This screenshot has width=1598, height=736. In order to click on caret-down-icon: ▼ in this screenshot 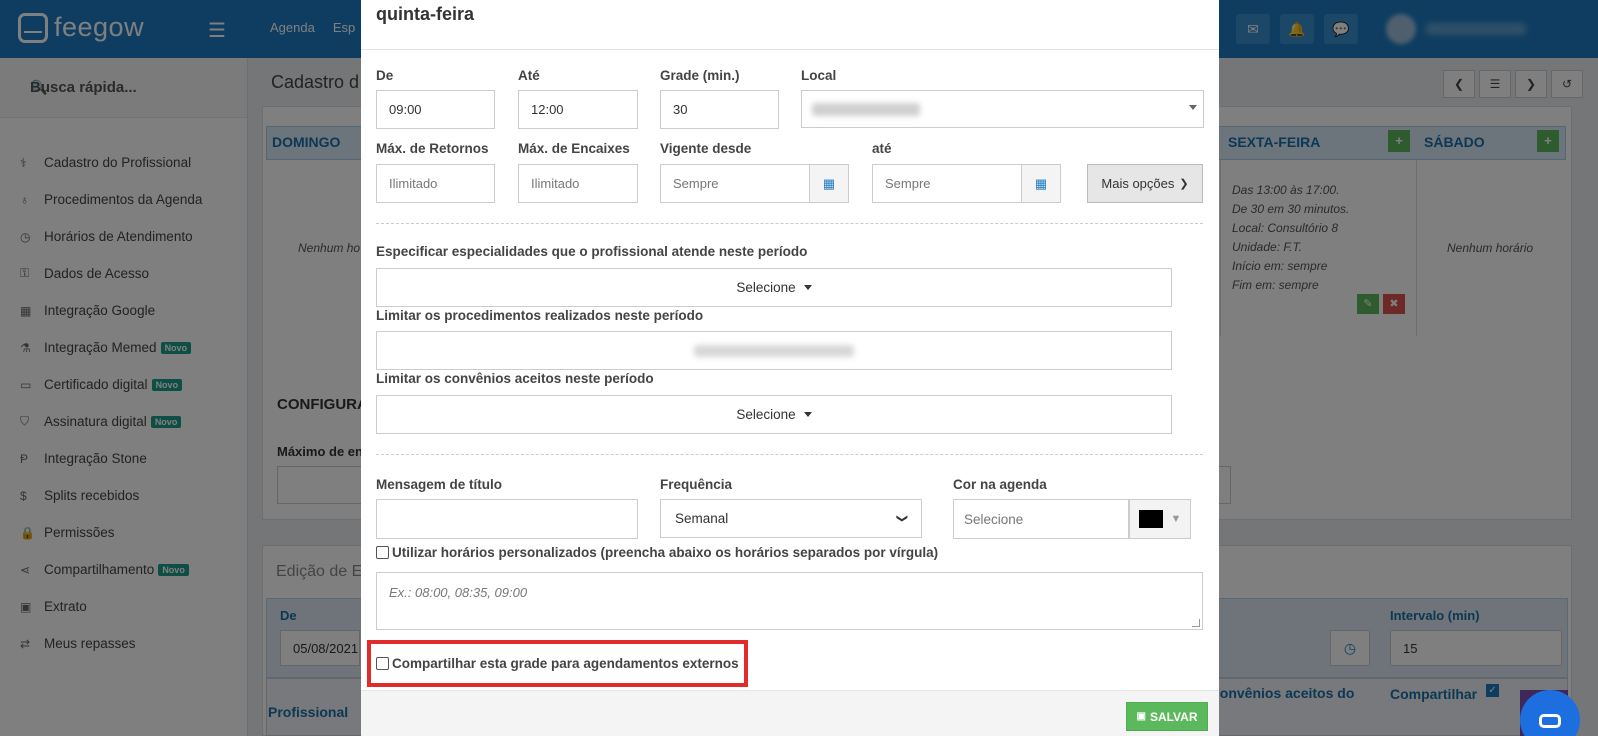, I will do `click(1176, 519)`.